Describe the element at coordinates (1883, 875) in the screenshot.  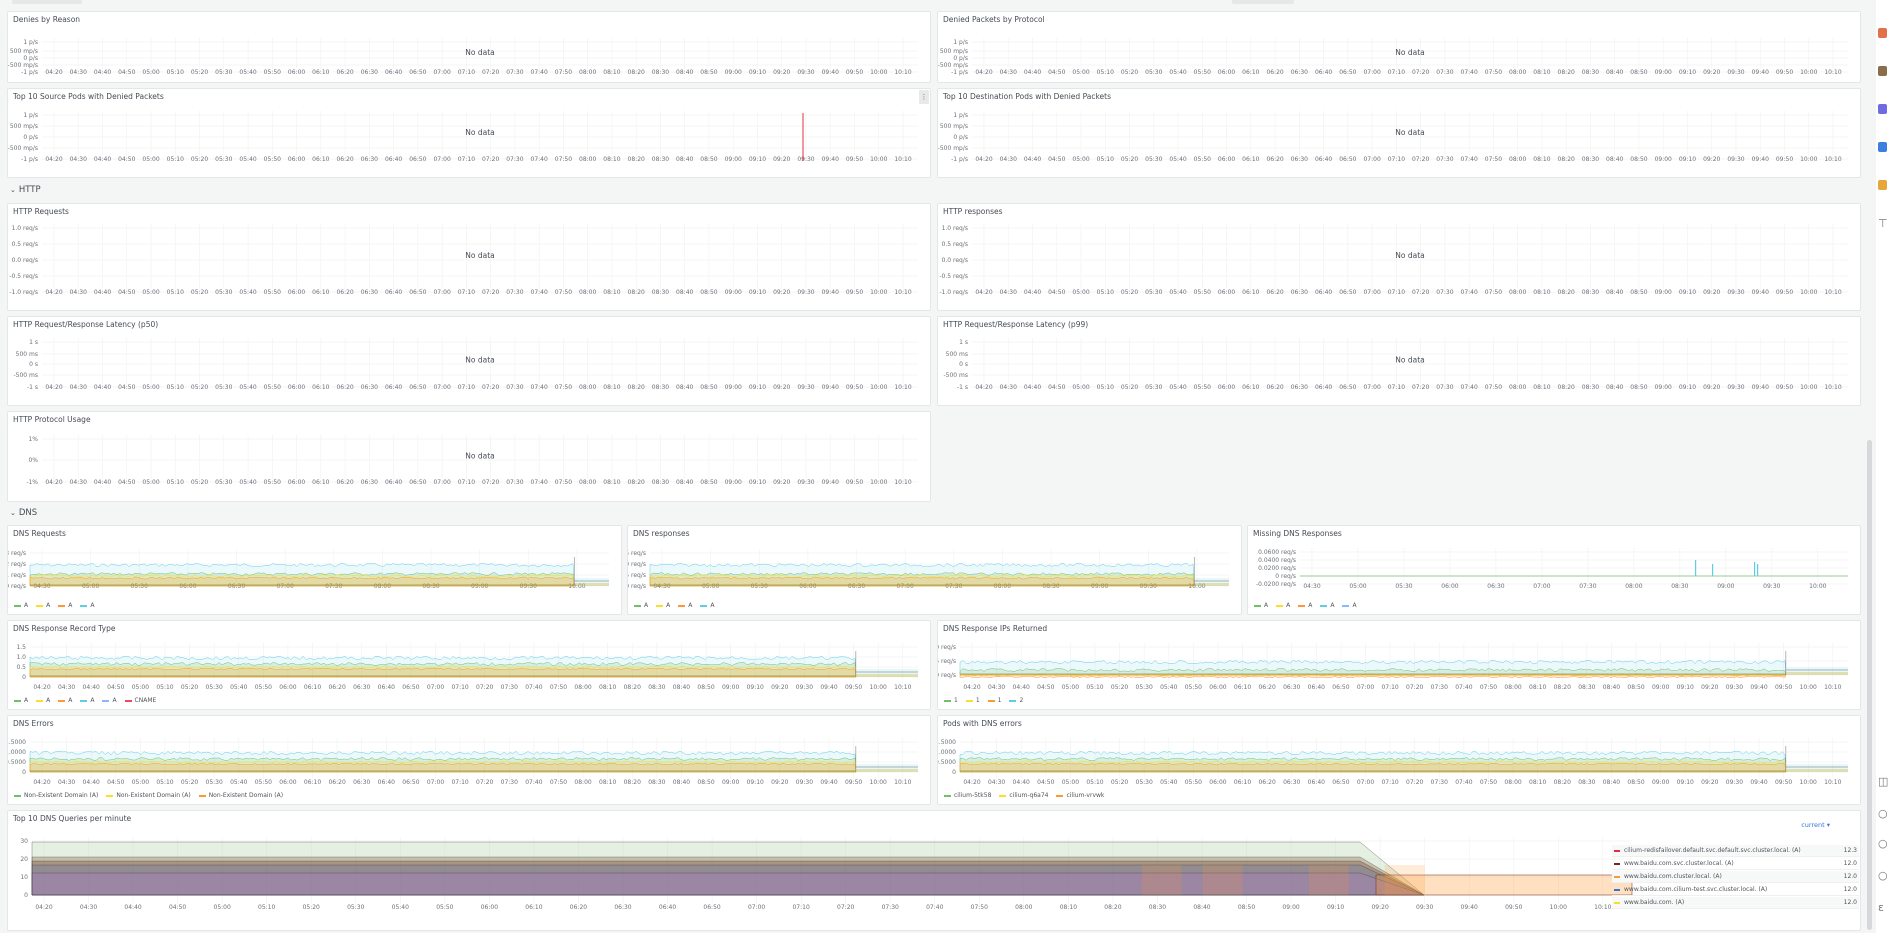
I see `settings-icon: ○` at that location.